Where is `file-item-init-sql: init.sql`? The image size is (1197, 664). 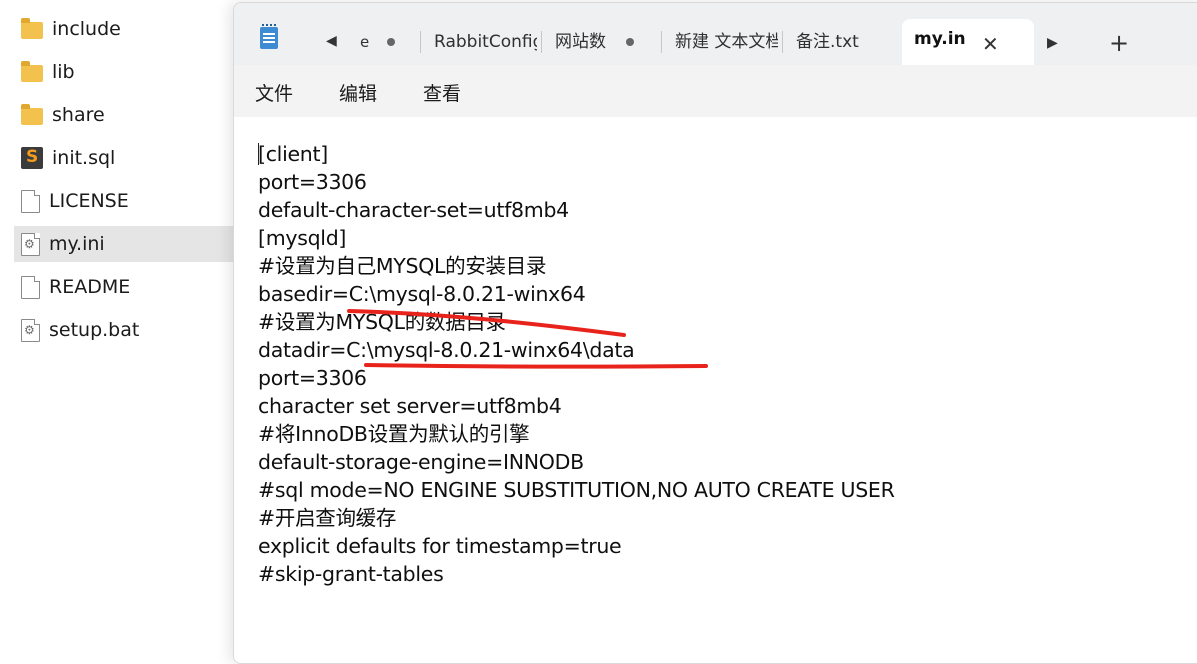 file-item-init-sql: init.sql is located at coordinates (124, 158).